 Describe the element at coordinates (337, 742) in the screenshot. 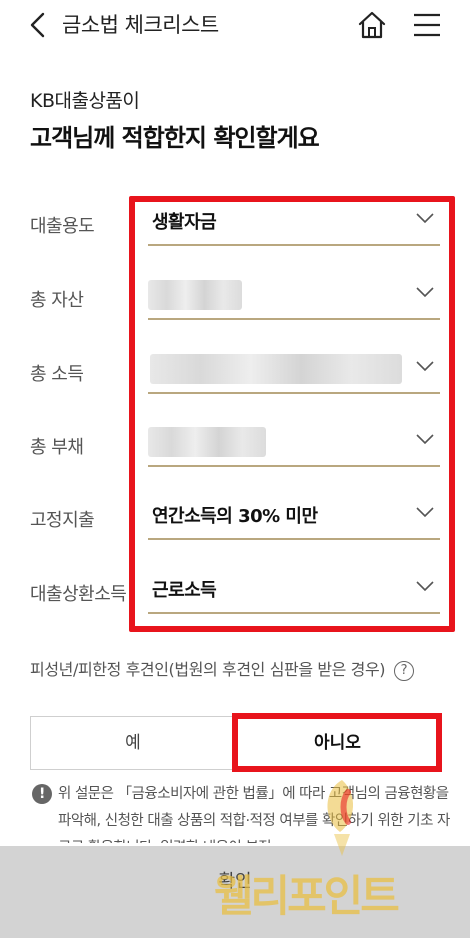

I see `highlight-box` at that location.